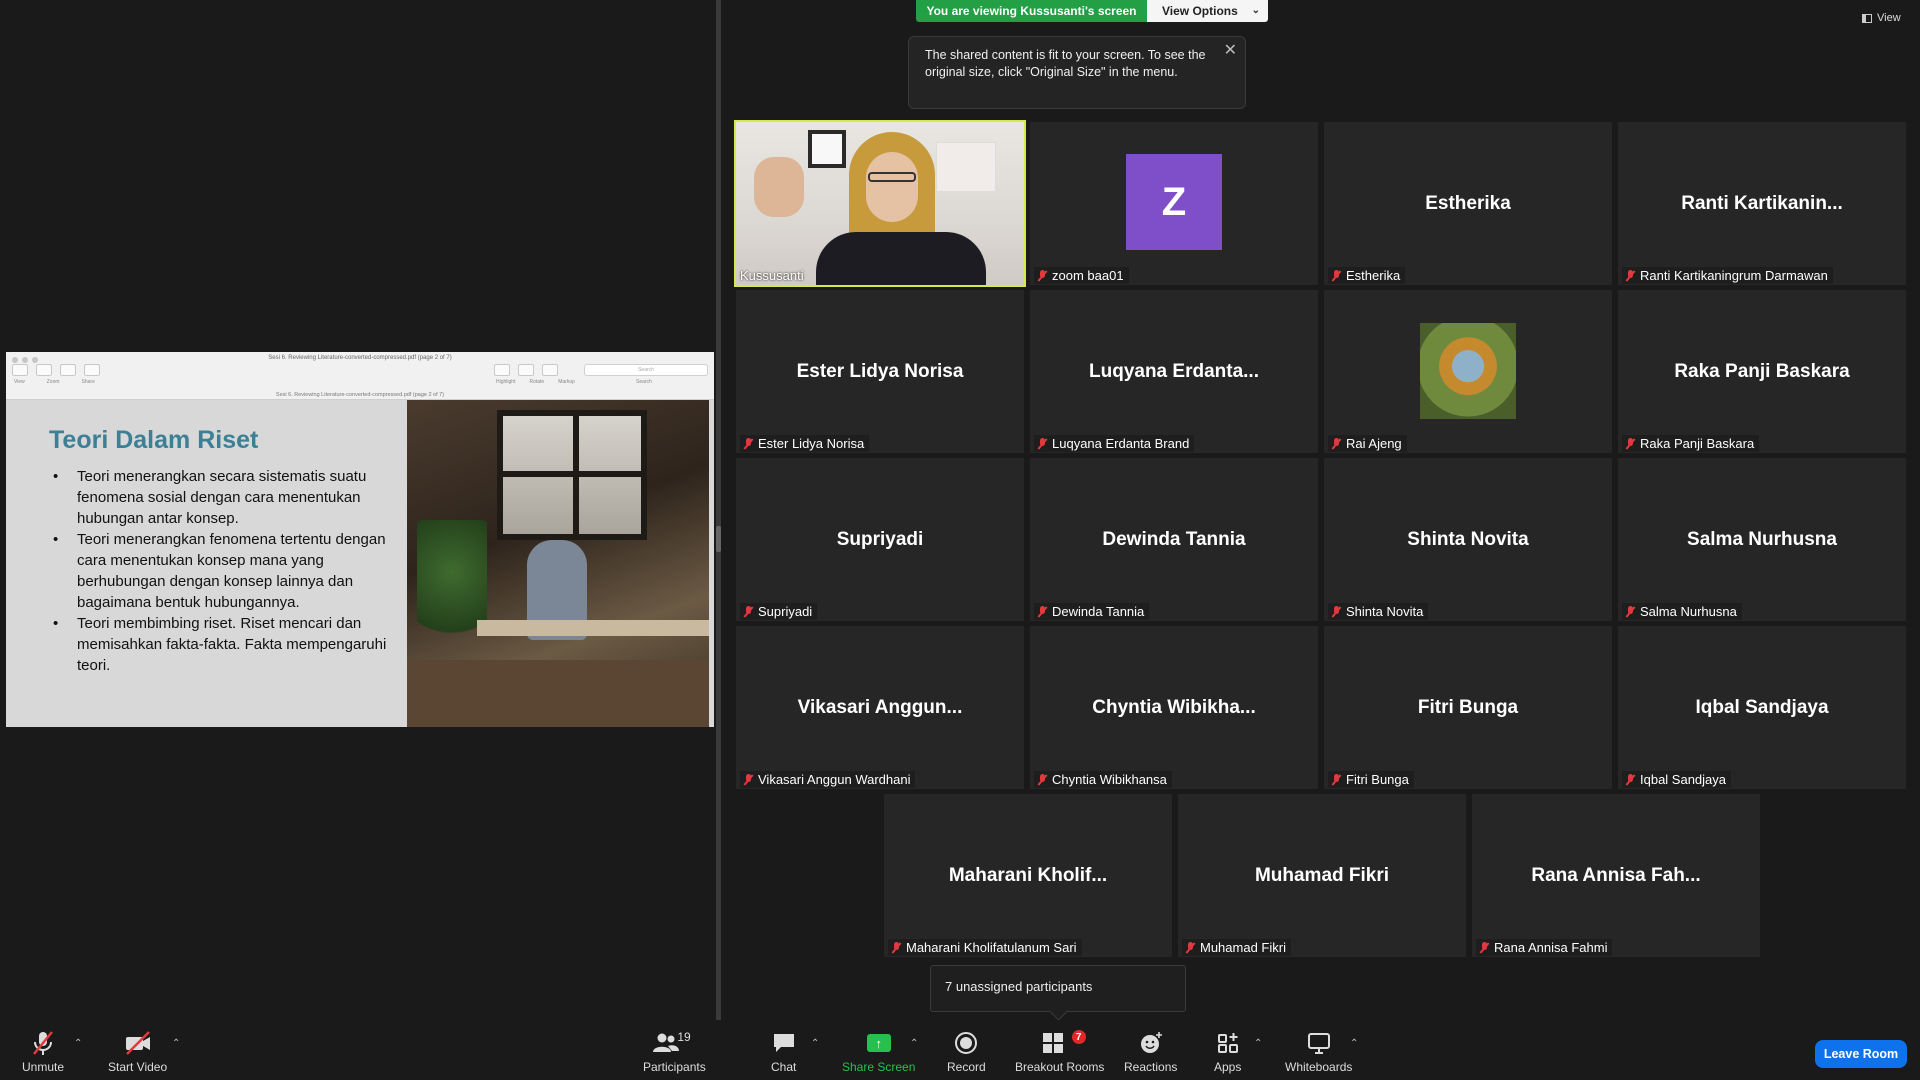 This screenshot has width=1920, height=1080. What do you see at coordinates (1683, 779) in the screenshot?
I see `participant-name: Iqbal Sandjaya` at bounding box center [1683, 779].